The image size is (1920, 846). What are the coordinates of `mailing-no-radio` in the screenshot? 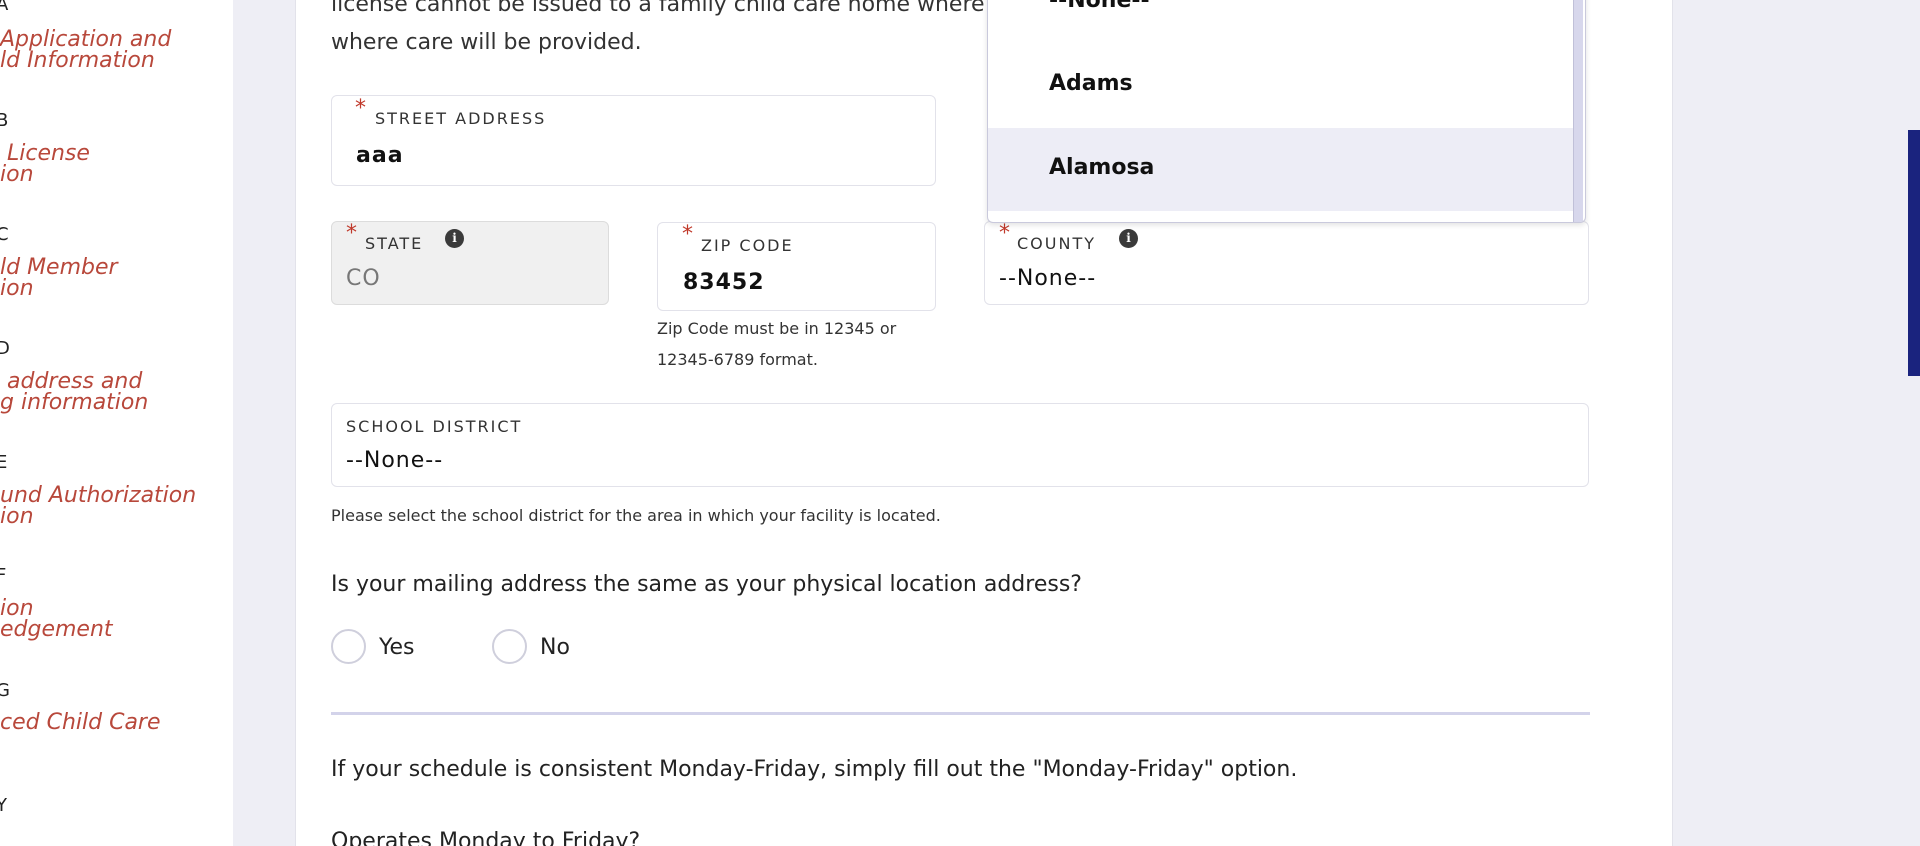 It's located at (509, 646).